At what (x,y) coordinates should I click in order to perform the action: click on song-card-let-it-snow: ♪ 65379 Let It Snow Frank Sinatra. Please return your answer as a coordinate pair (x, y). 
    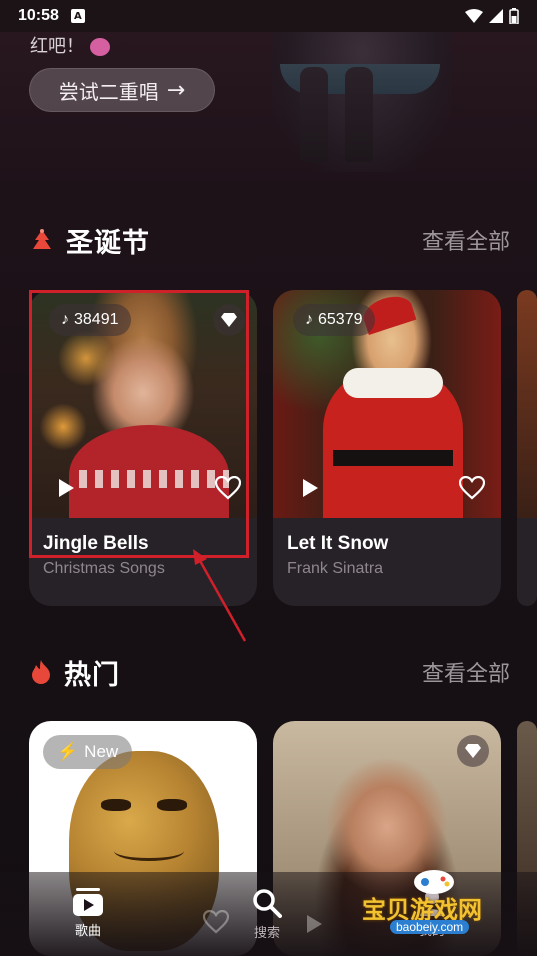
    Looking at the image, I should click on (387, 448).